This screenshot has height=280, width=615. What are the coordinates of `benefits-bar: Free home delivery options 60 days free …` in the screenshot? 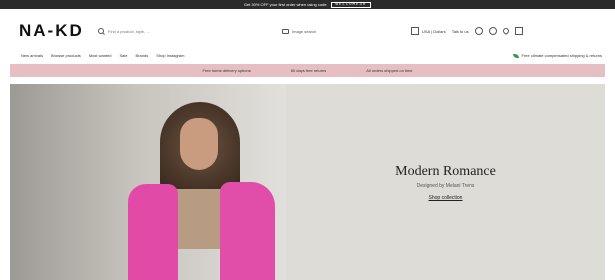 It's located at (307, 70).